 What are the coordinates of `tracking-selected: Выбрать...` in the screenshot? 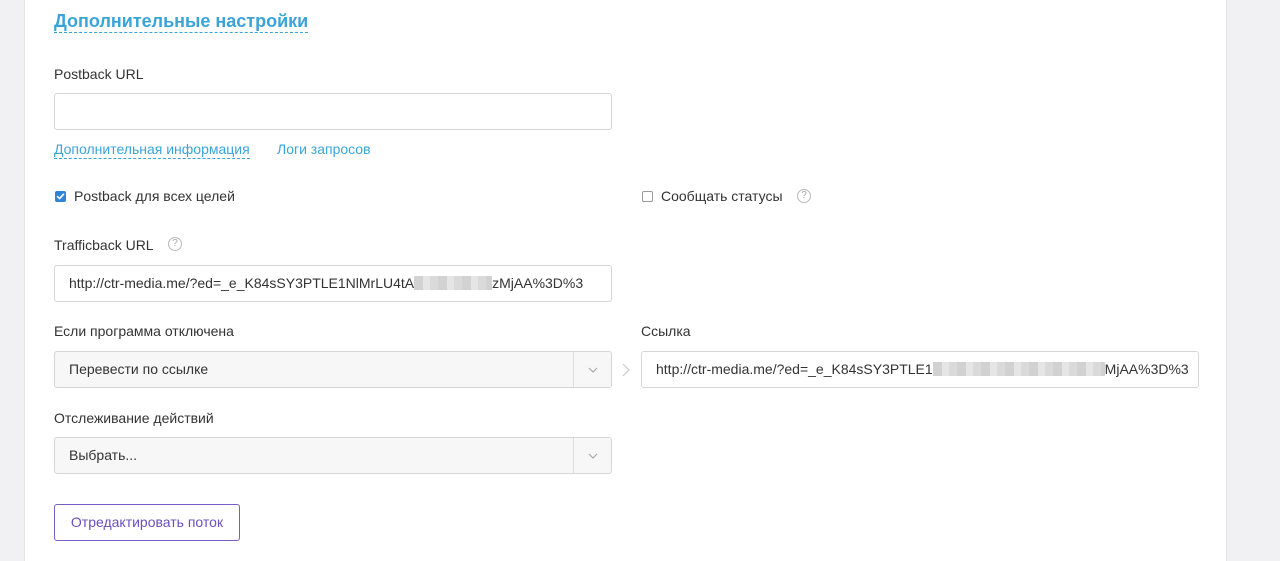 It's located at (103, 455).